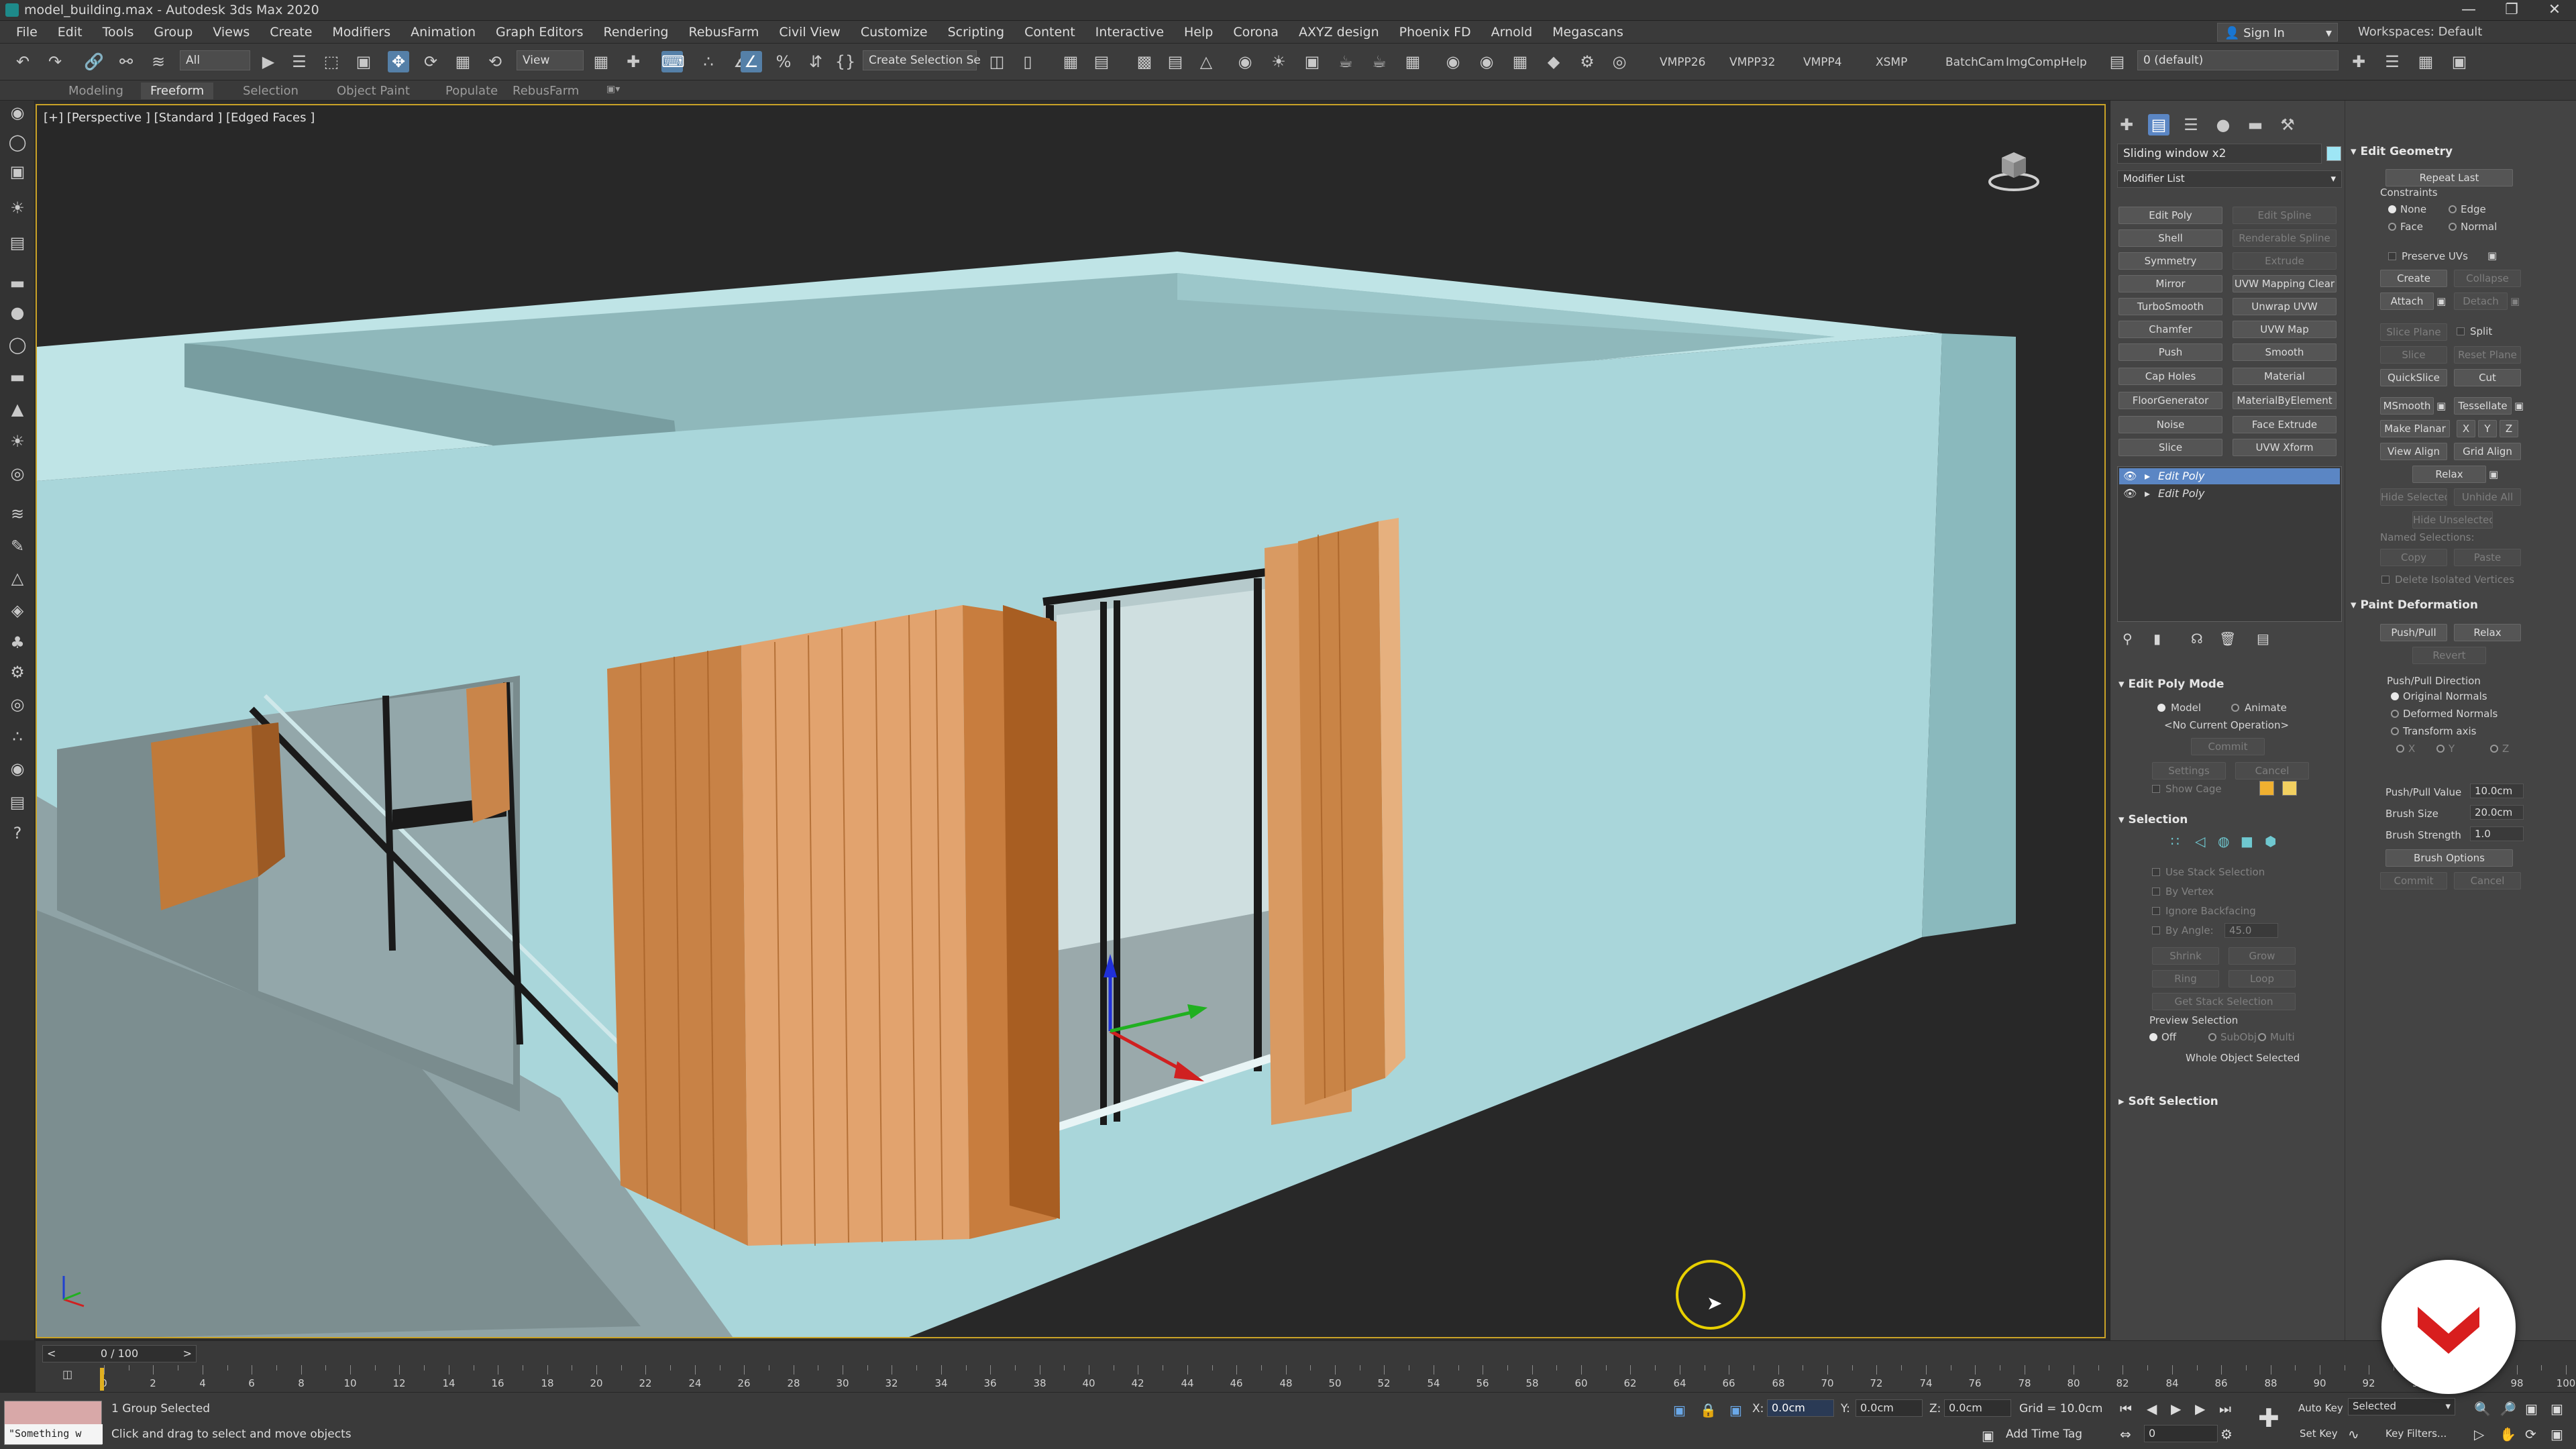 The width and height of the screenshot is (2576, 1449). Describe the element at coordinates (102, 1379) in the screenshot. I see `current-frame-marker` at that location.